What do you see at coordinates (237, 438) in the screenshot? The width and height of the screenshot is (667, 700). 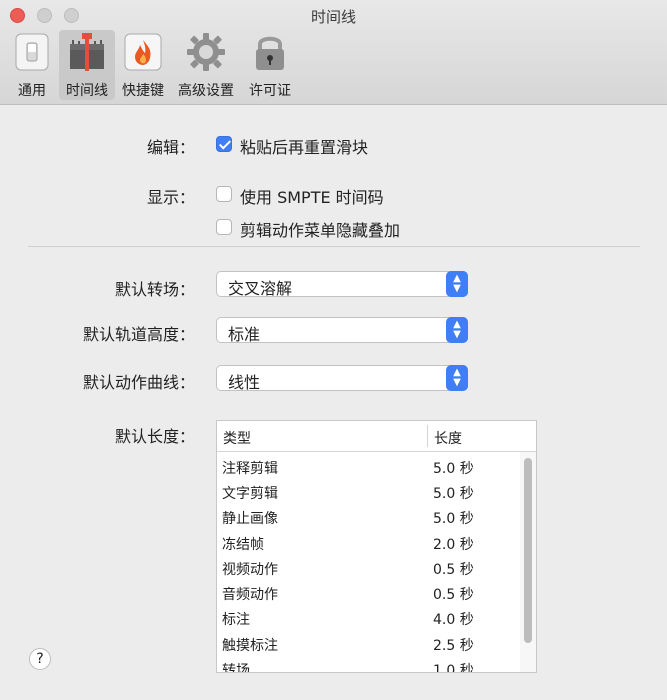 I see `column-header-type: 类型` at bounding box center [237, 438].